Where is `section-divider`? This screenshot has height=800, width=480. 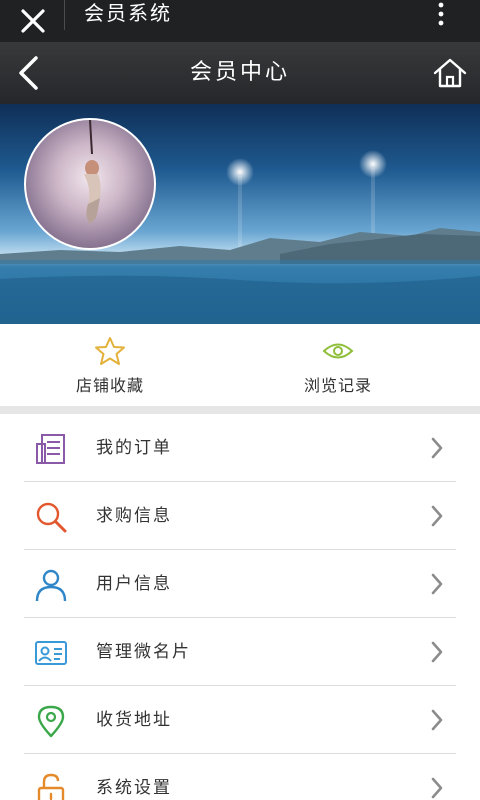 section-divider is located at coordinates (240, 410).